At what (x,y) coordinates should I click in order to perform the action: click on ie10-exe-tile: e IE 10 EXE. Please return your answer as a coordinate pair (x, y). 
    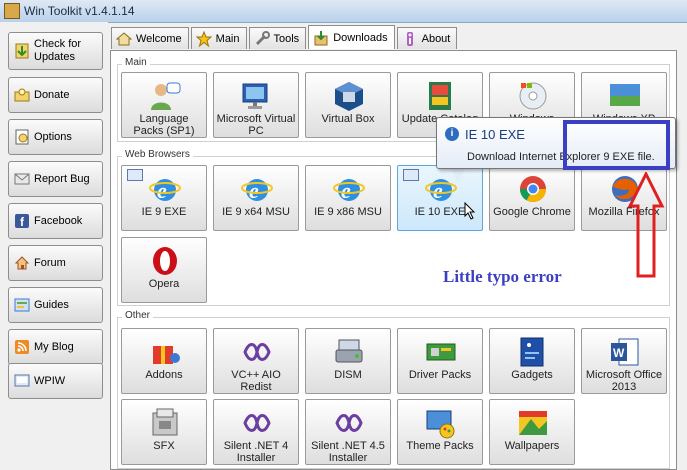
    Looking at the image, I should click on (440, 198).